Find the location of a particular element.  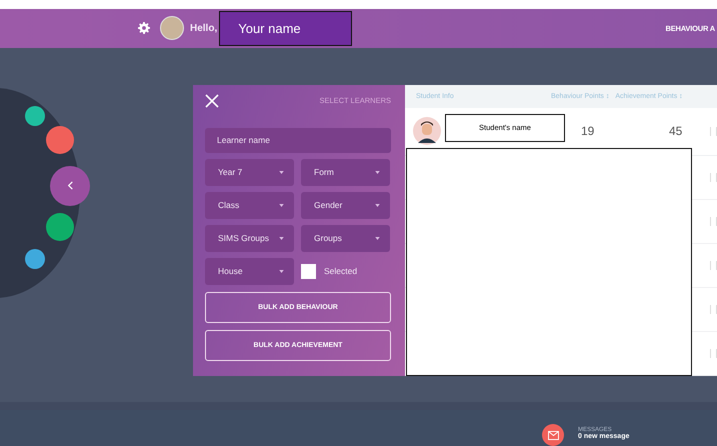

greeting-text: Hello, is located at coordinates (204, 28).